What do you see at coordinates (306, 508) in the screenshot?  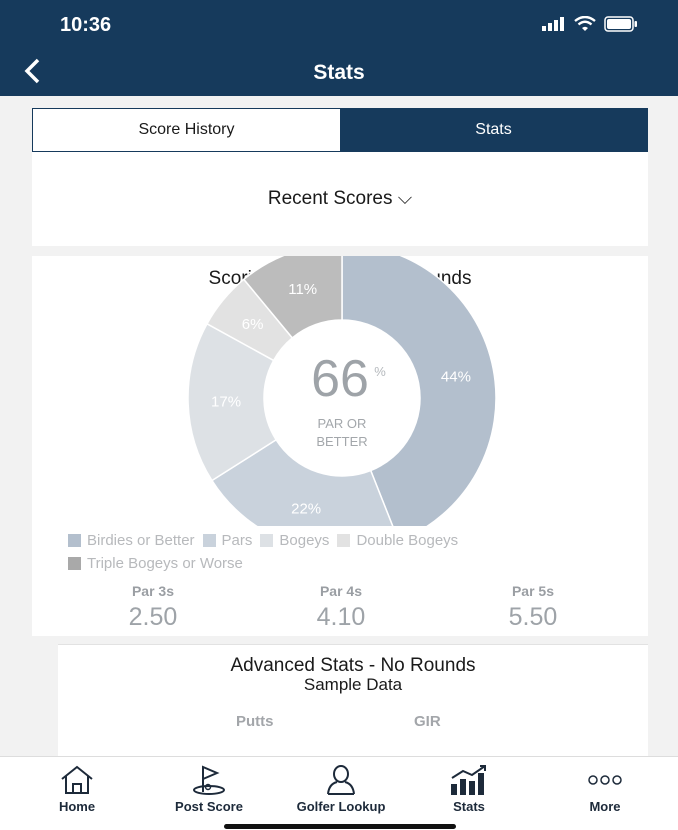 I see `donut-slice-label: 22%` at bounding box center [306, 508].